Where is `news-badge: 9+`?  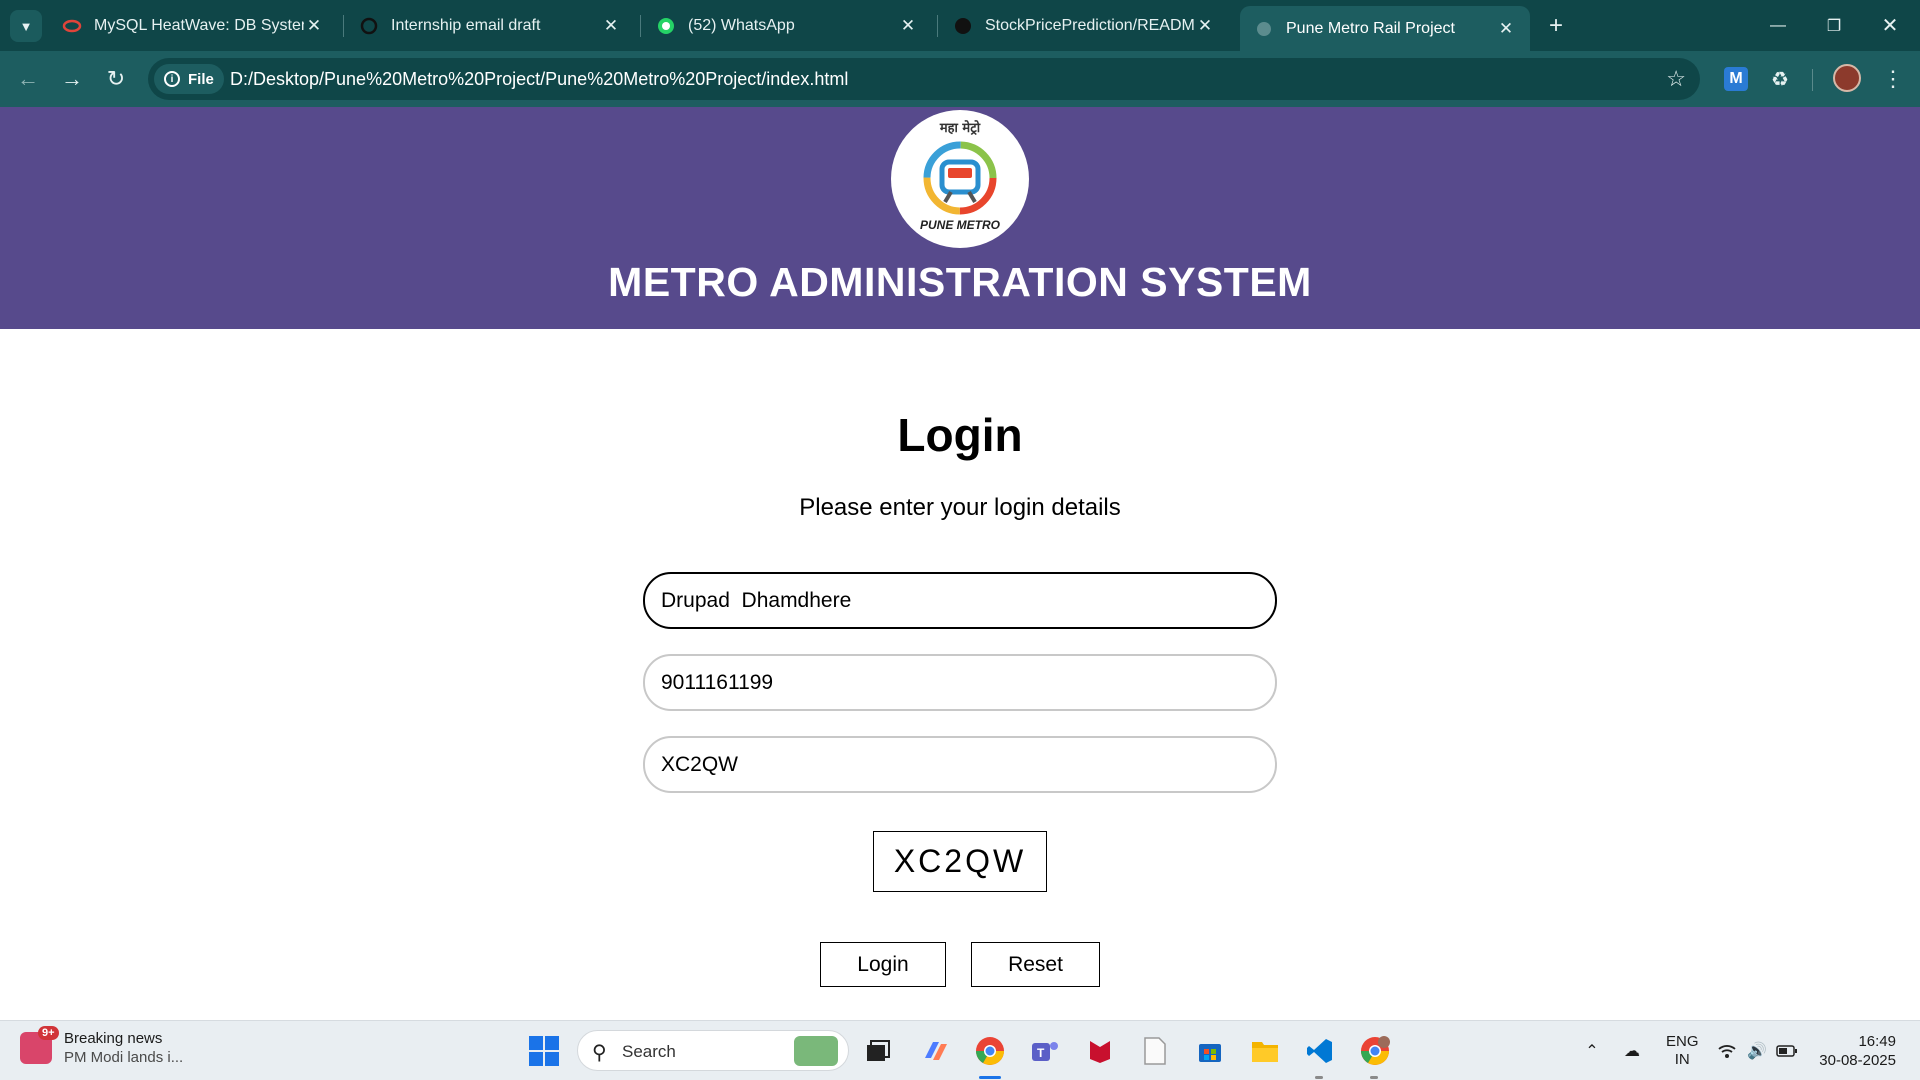
news-badge: 9+ is located at coordinates (48, 1033).